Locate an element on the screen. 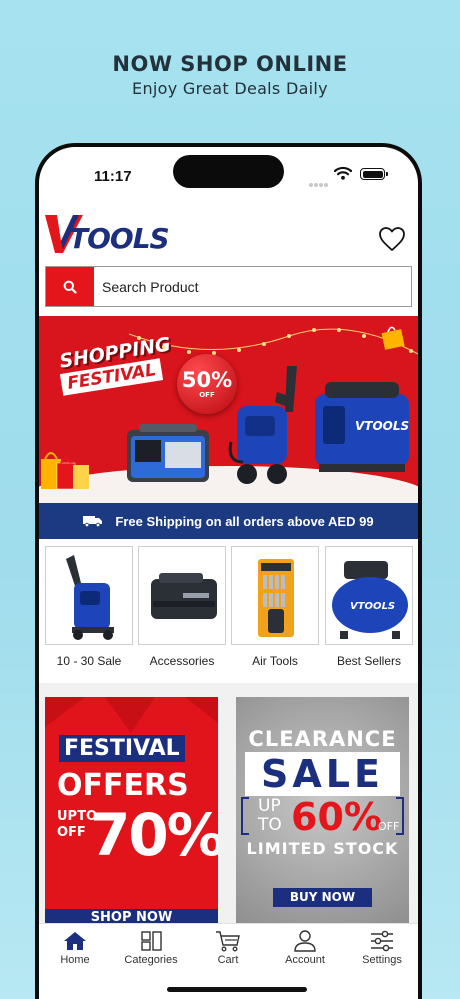 Image resolution: width=460 pixels, height=999 pixels. status-time: 11:17 is located at coordinates (113, 176).